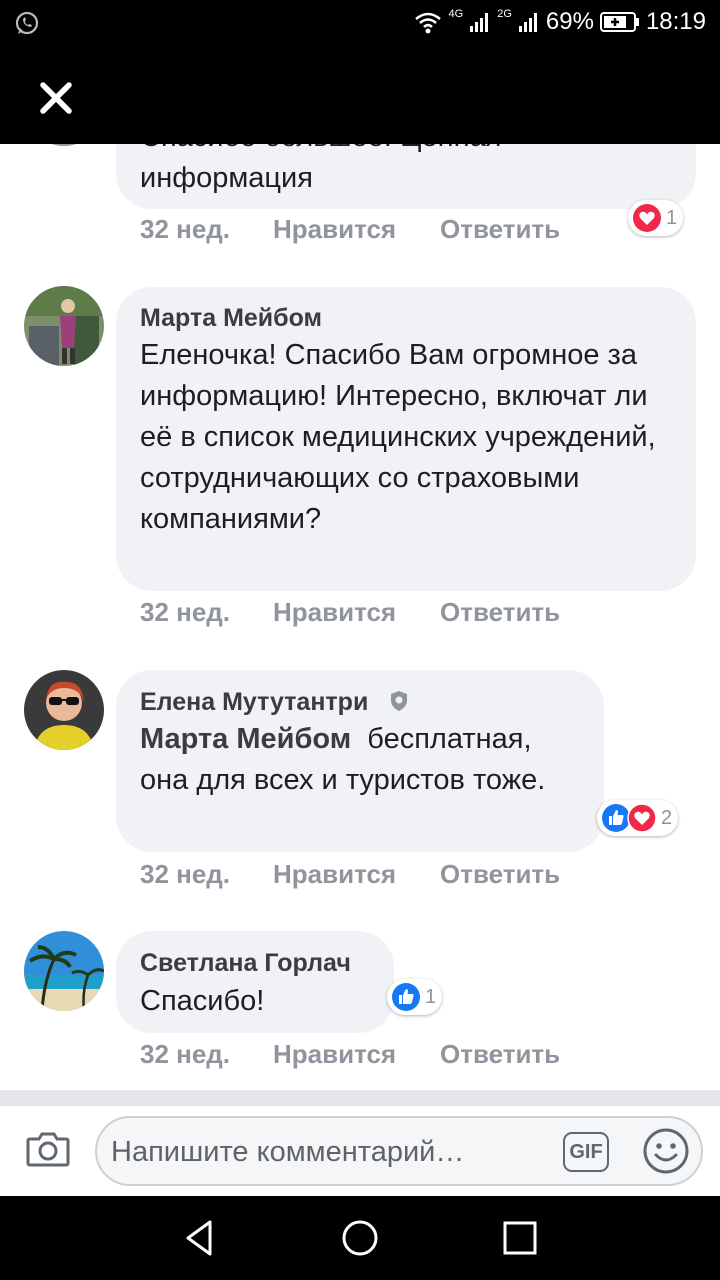 The width and height of the screenshot is (720, 1280). I want to click on wifi-icon, so click(427, 23).